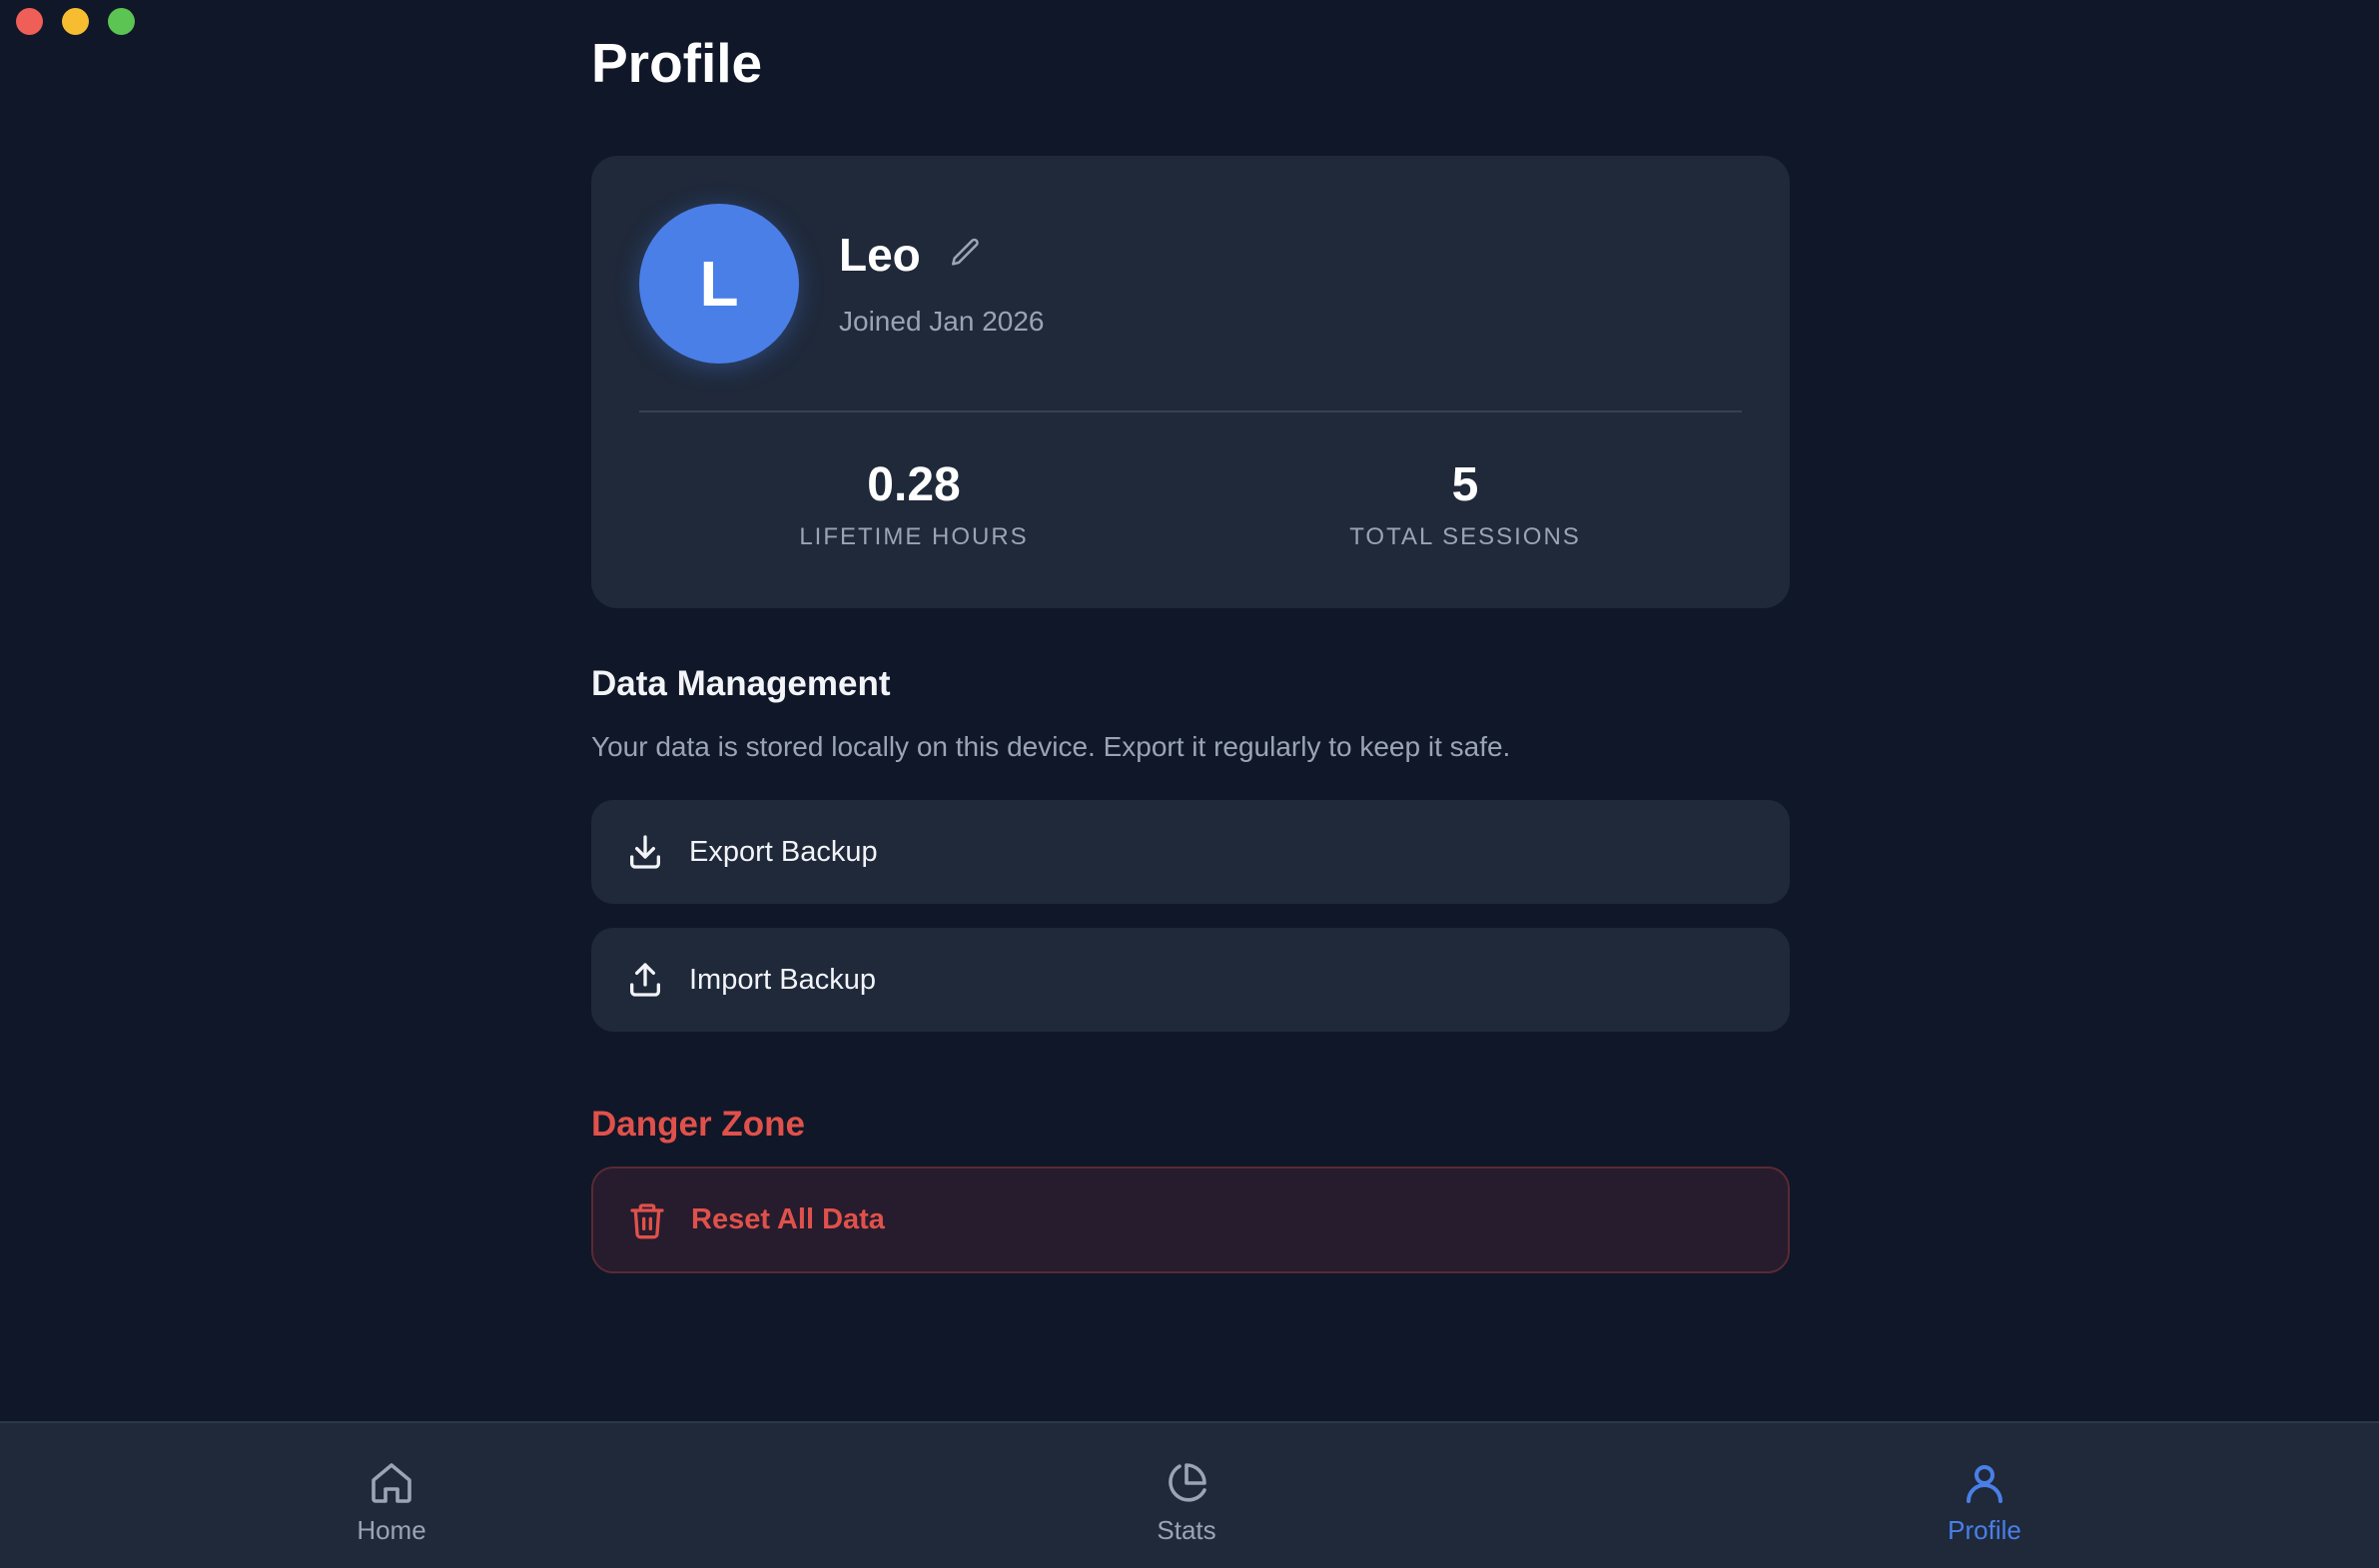 Image resolution: width=2379 pixels, height=1568 pixels. Describe the element at coordinates (942, 321) in the screenshot. I see `joined-date: Joined Jan 2026` at that location.